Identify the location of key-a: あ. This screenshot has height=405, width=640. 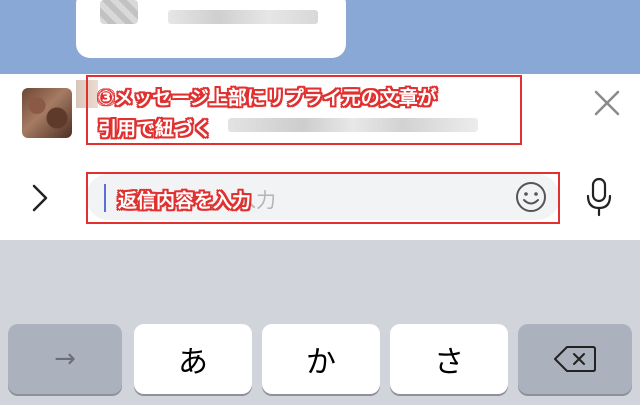
(193, 359).